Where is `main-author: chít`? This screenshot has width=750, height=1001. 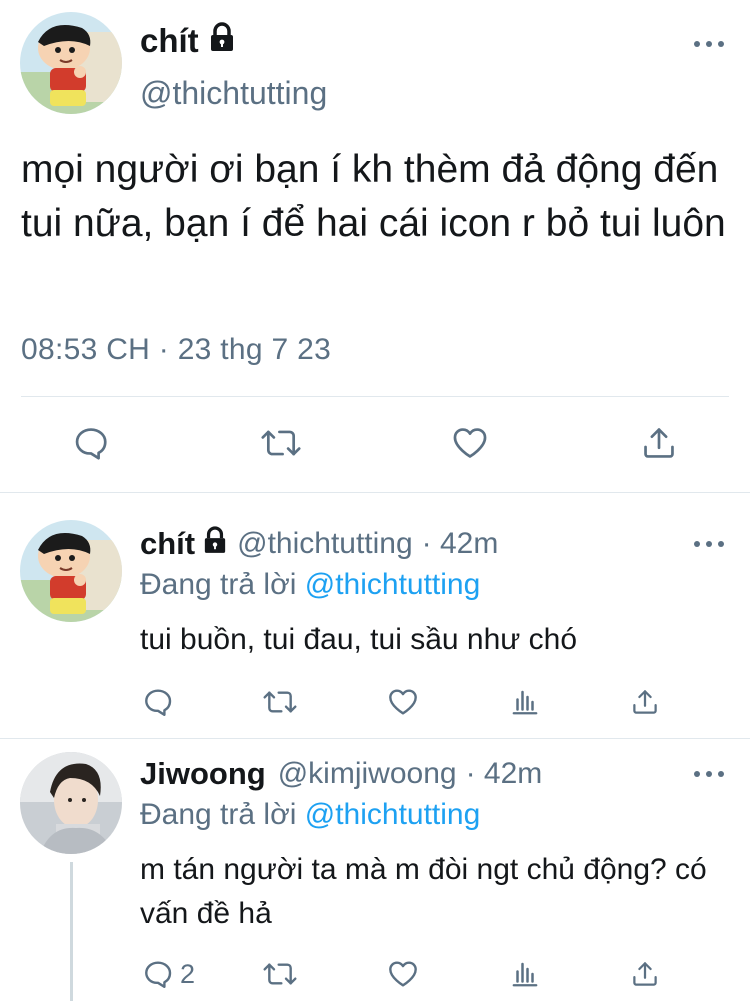 main-author: chít is located at coordinates (187, 41).